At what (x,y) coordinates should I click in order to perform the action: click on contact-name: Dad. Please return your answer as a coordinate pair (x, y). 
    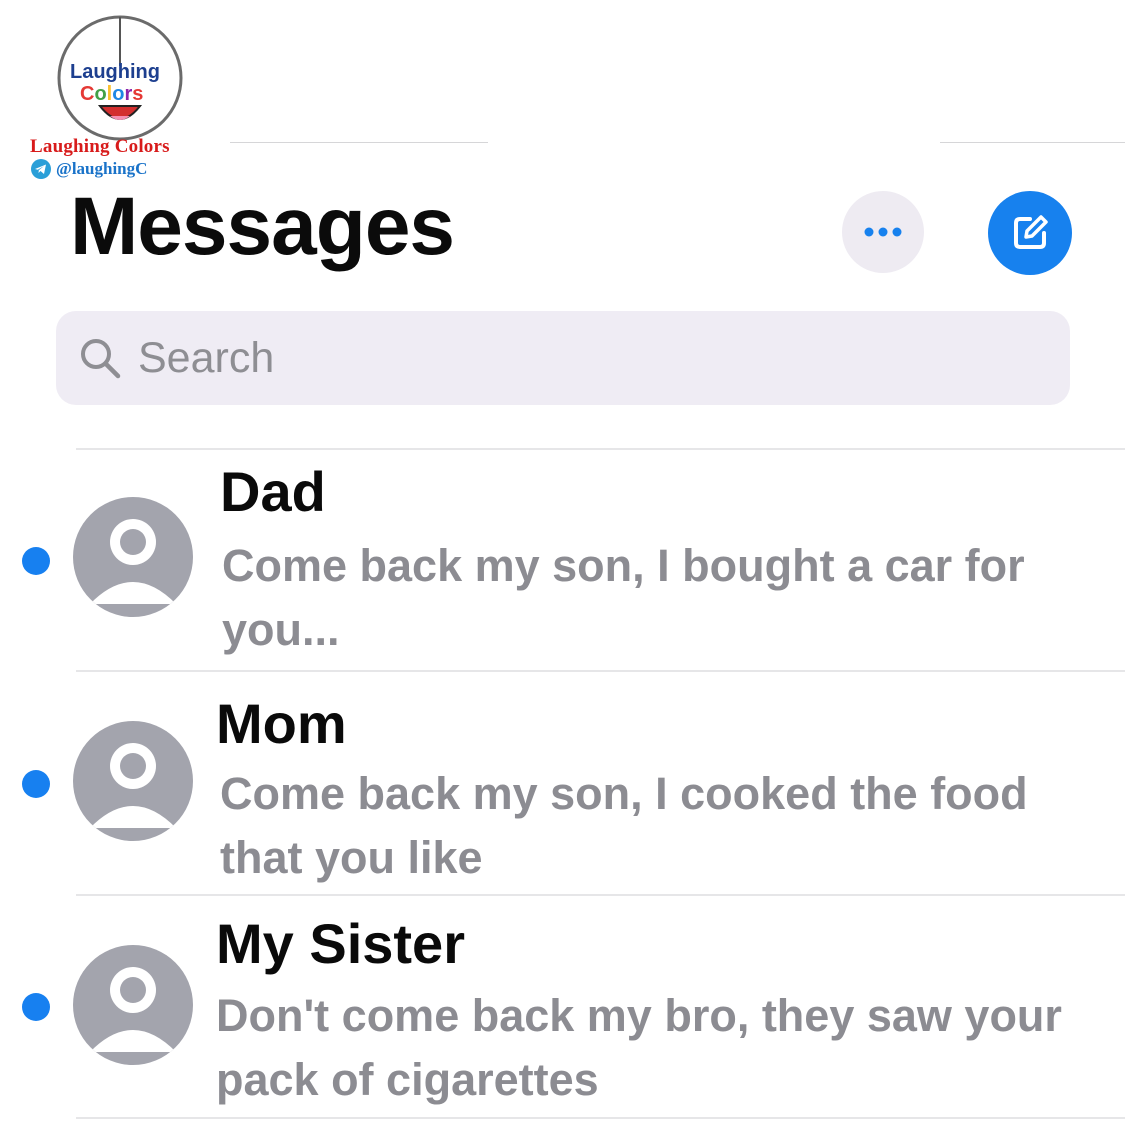
    Looking at the image, I should click on (273, 491).